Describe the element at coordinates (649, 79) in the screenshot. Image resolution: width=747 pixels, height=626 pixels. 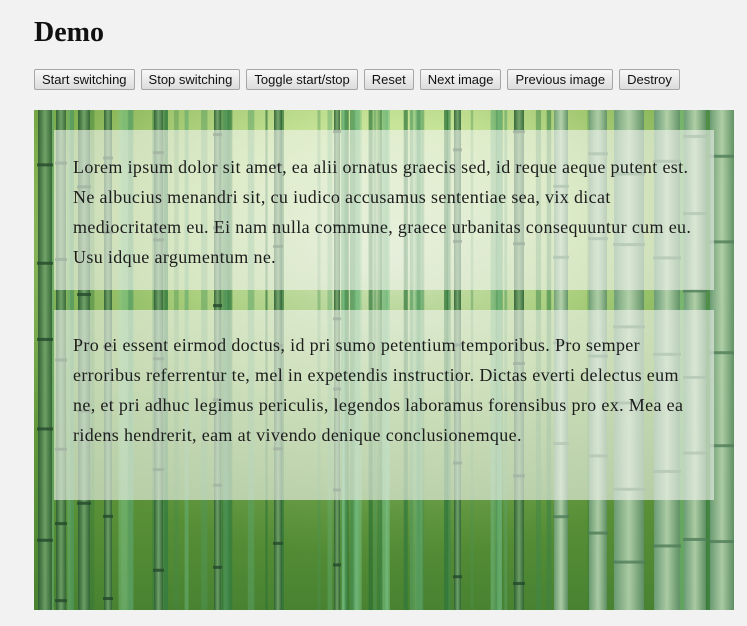
I see `destroy-button: Destroy` at that location.